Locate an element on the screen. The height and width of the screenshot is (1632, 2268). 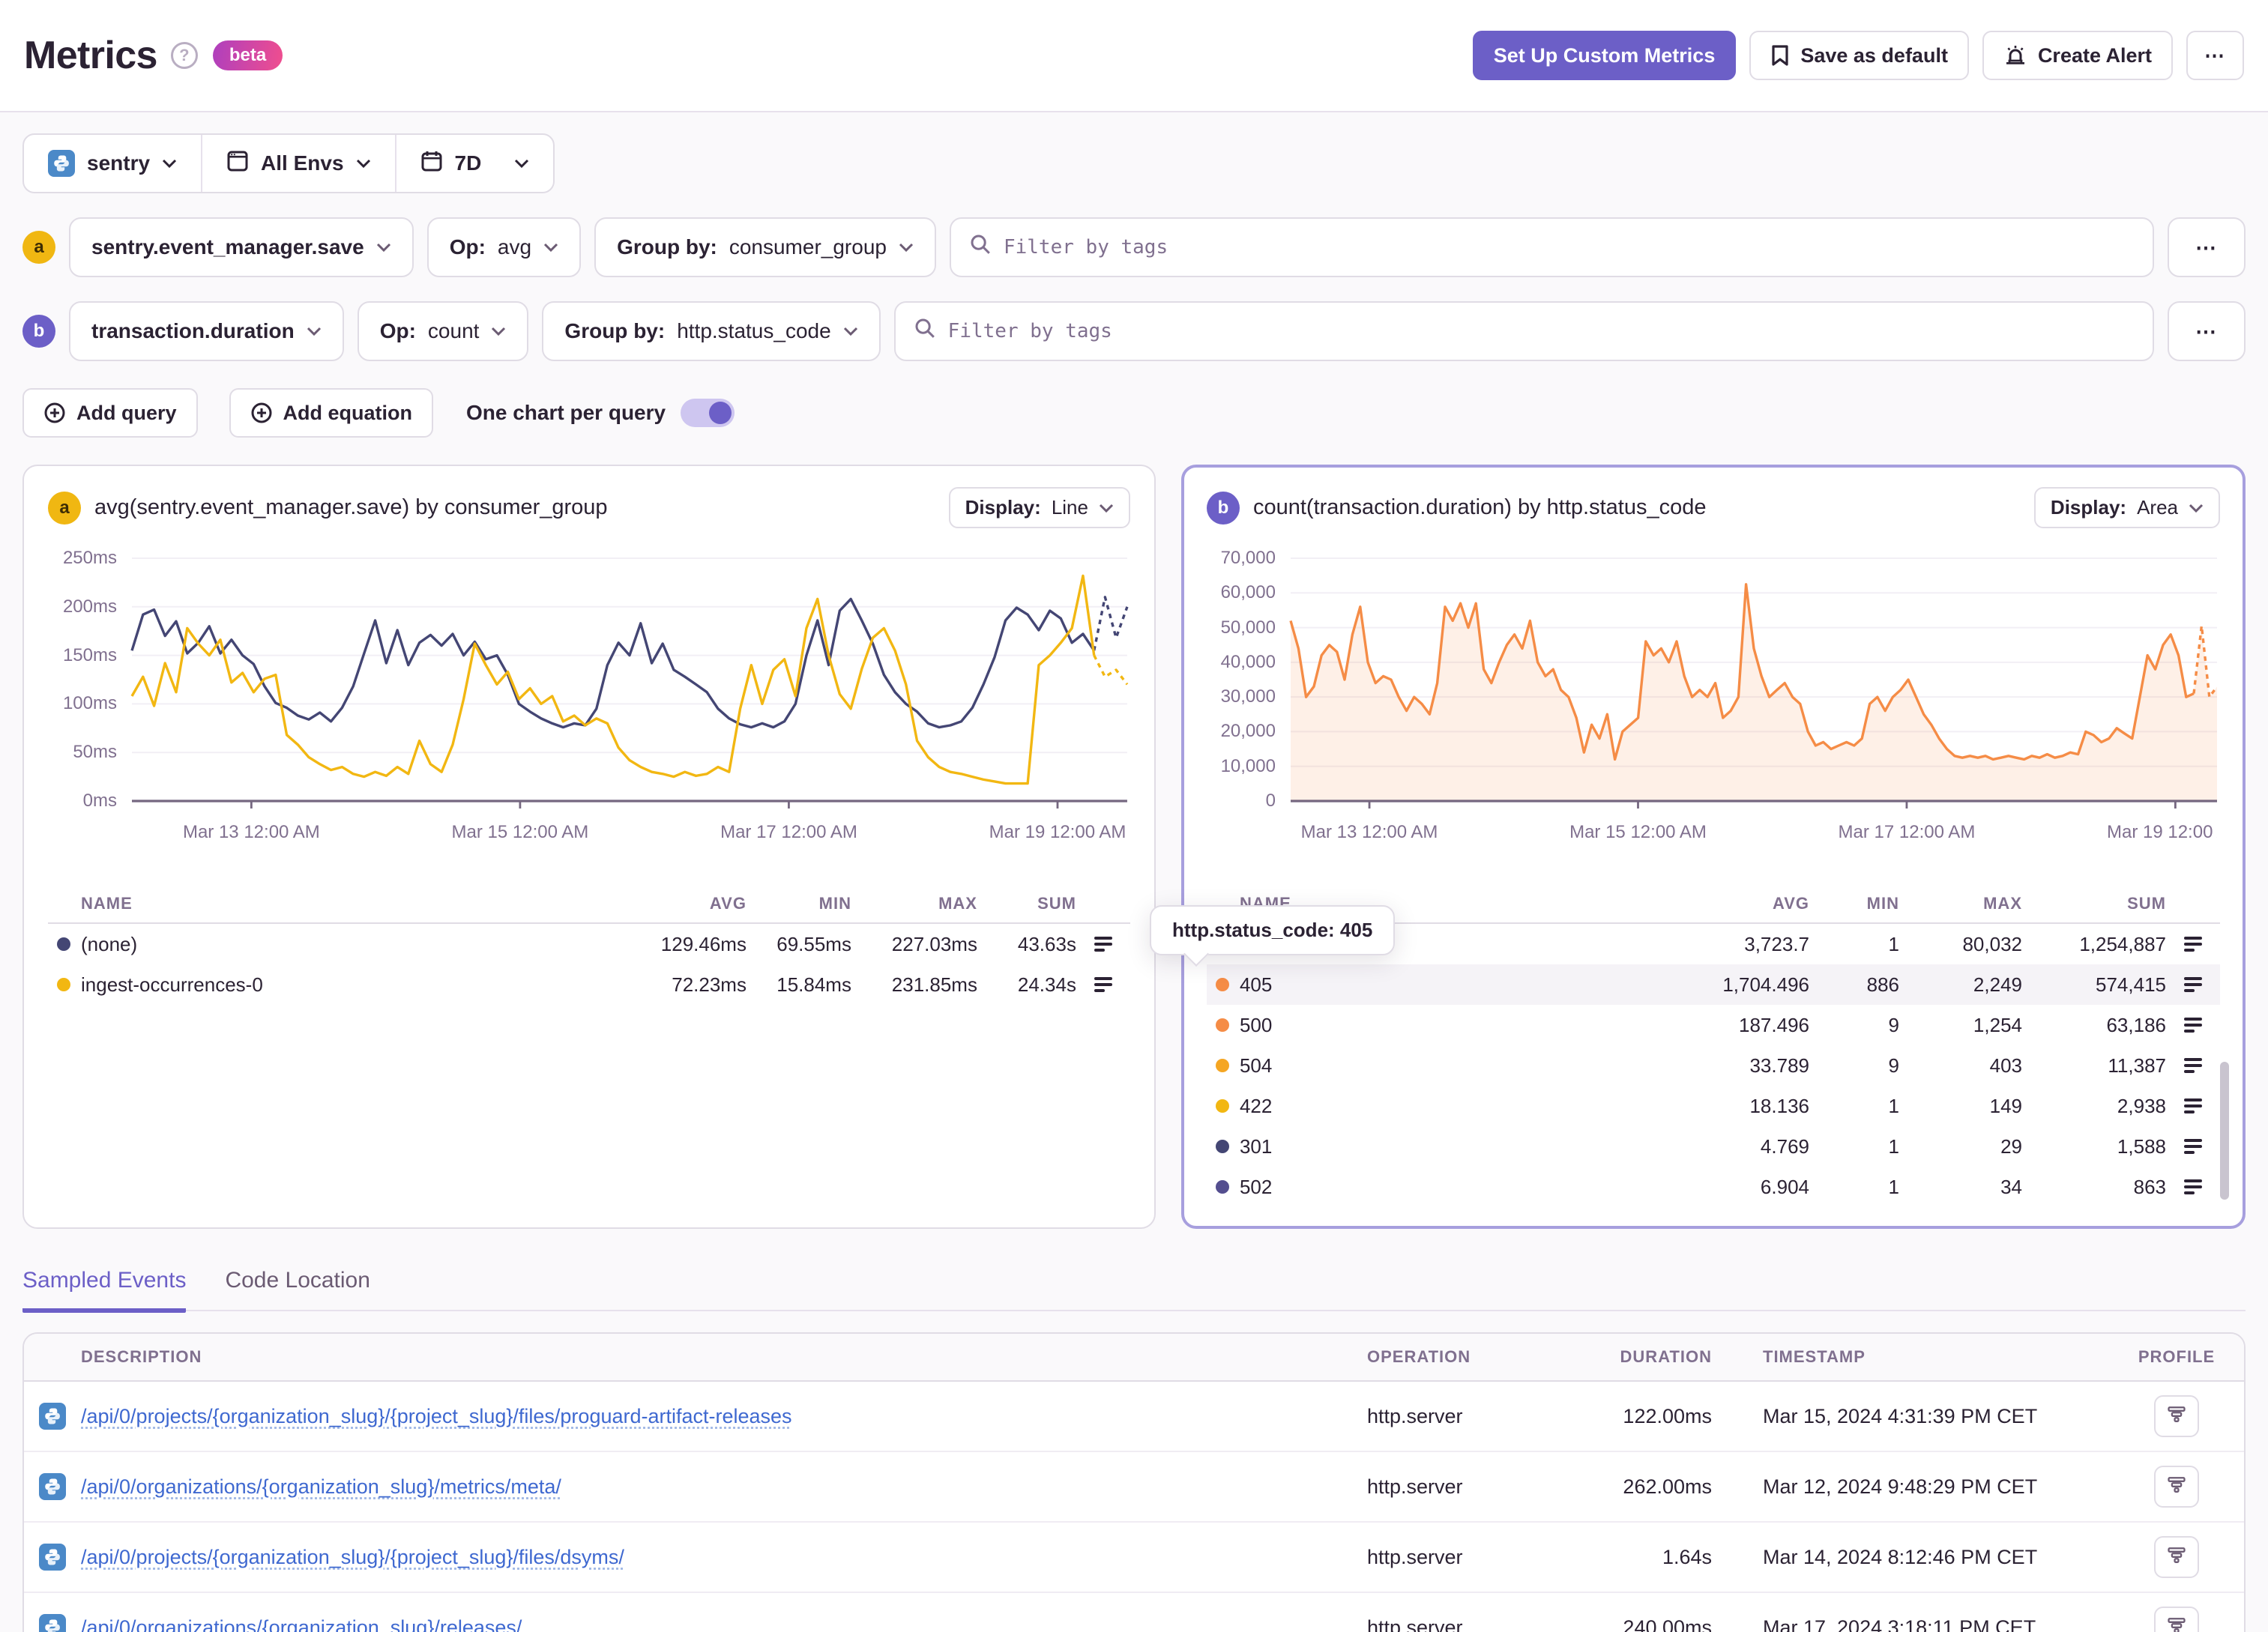
chart-plot is located at coordinates (629, 683).